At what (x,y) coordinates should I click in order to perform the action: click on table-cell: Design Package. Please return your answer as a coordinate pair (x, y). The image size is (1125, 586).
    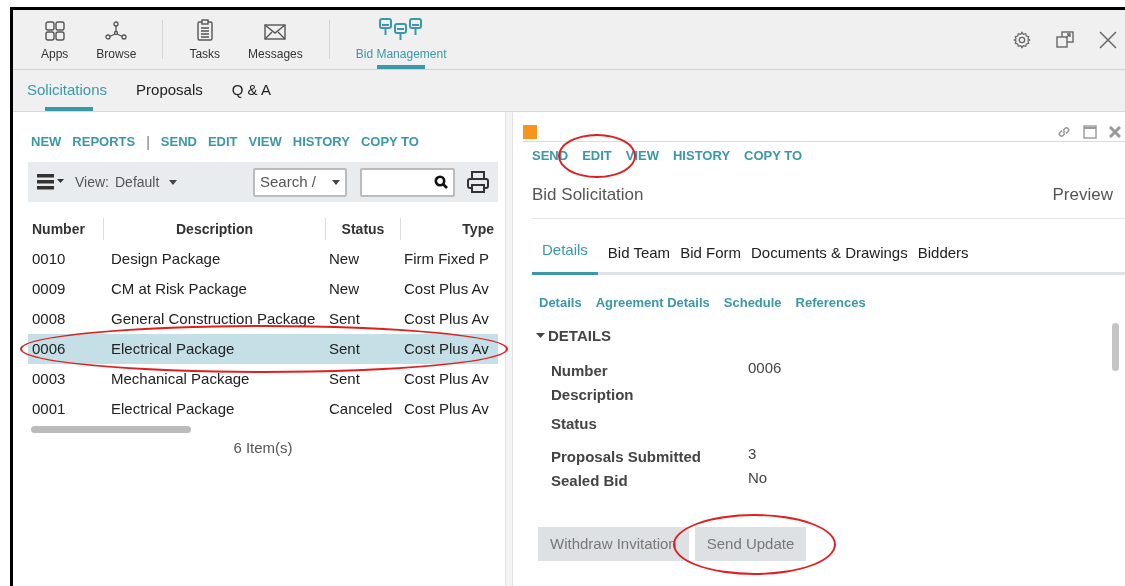
    Looking at the image, I should click on (166, 258).